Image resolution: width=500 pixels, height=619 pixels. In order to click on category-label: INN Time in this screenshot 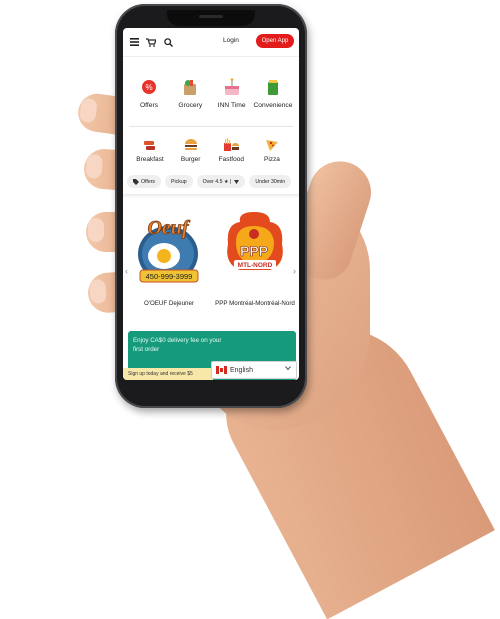, I will do `click(231, 105)`.